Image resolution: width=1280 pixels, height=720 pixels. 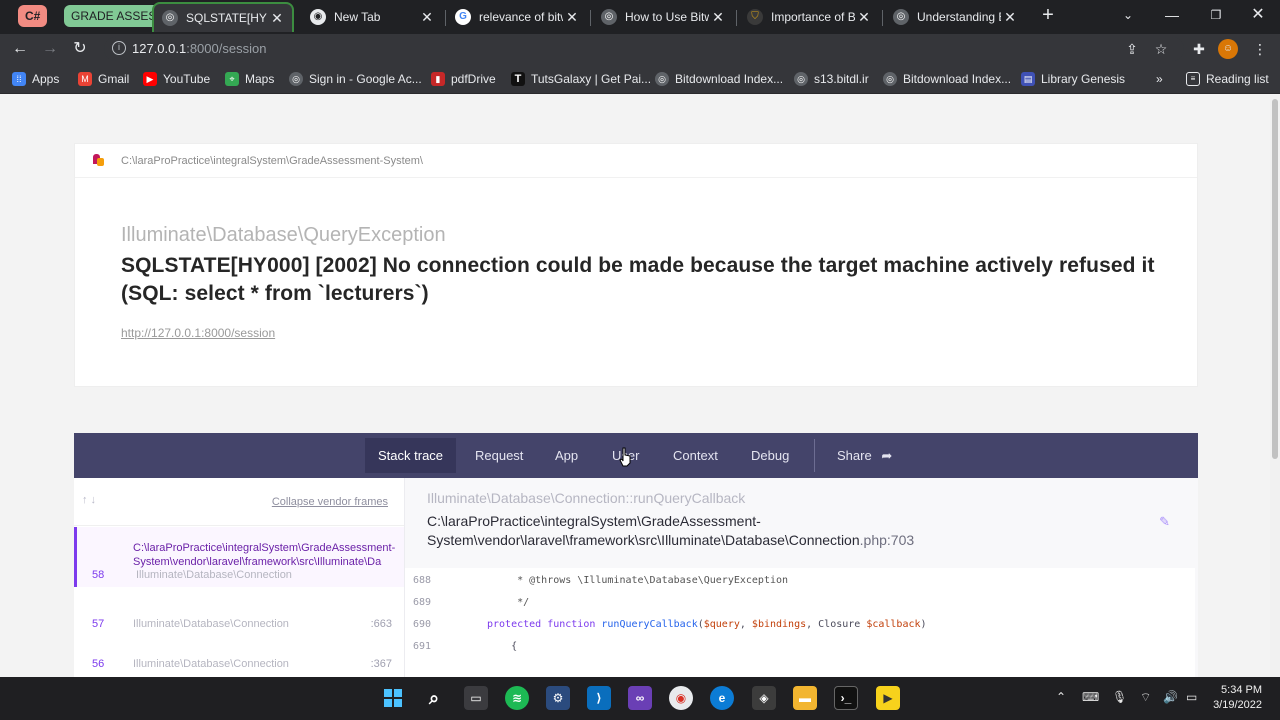 What do you see at coordinates (1275, 279) in the screenshot?
I see `scrollbar-thumb` at bounding box center [1275, 279].